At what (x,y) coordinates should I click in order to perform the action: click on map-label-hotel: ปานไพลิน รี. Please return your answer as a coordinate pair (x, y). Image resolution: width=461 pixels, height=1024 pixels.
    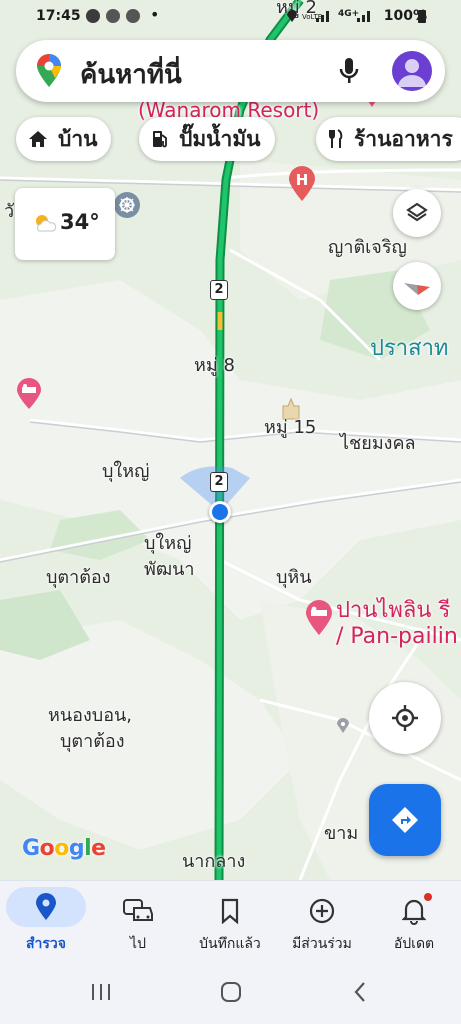
    Looking at the image, I should click on (393, 609).